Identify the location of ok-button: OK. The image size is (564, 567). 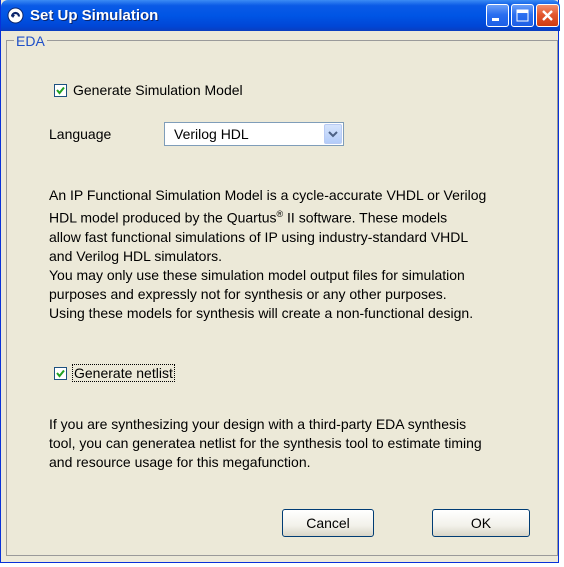
(481, 523).